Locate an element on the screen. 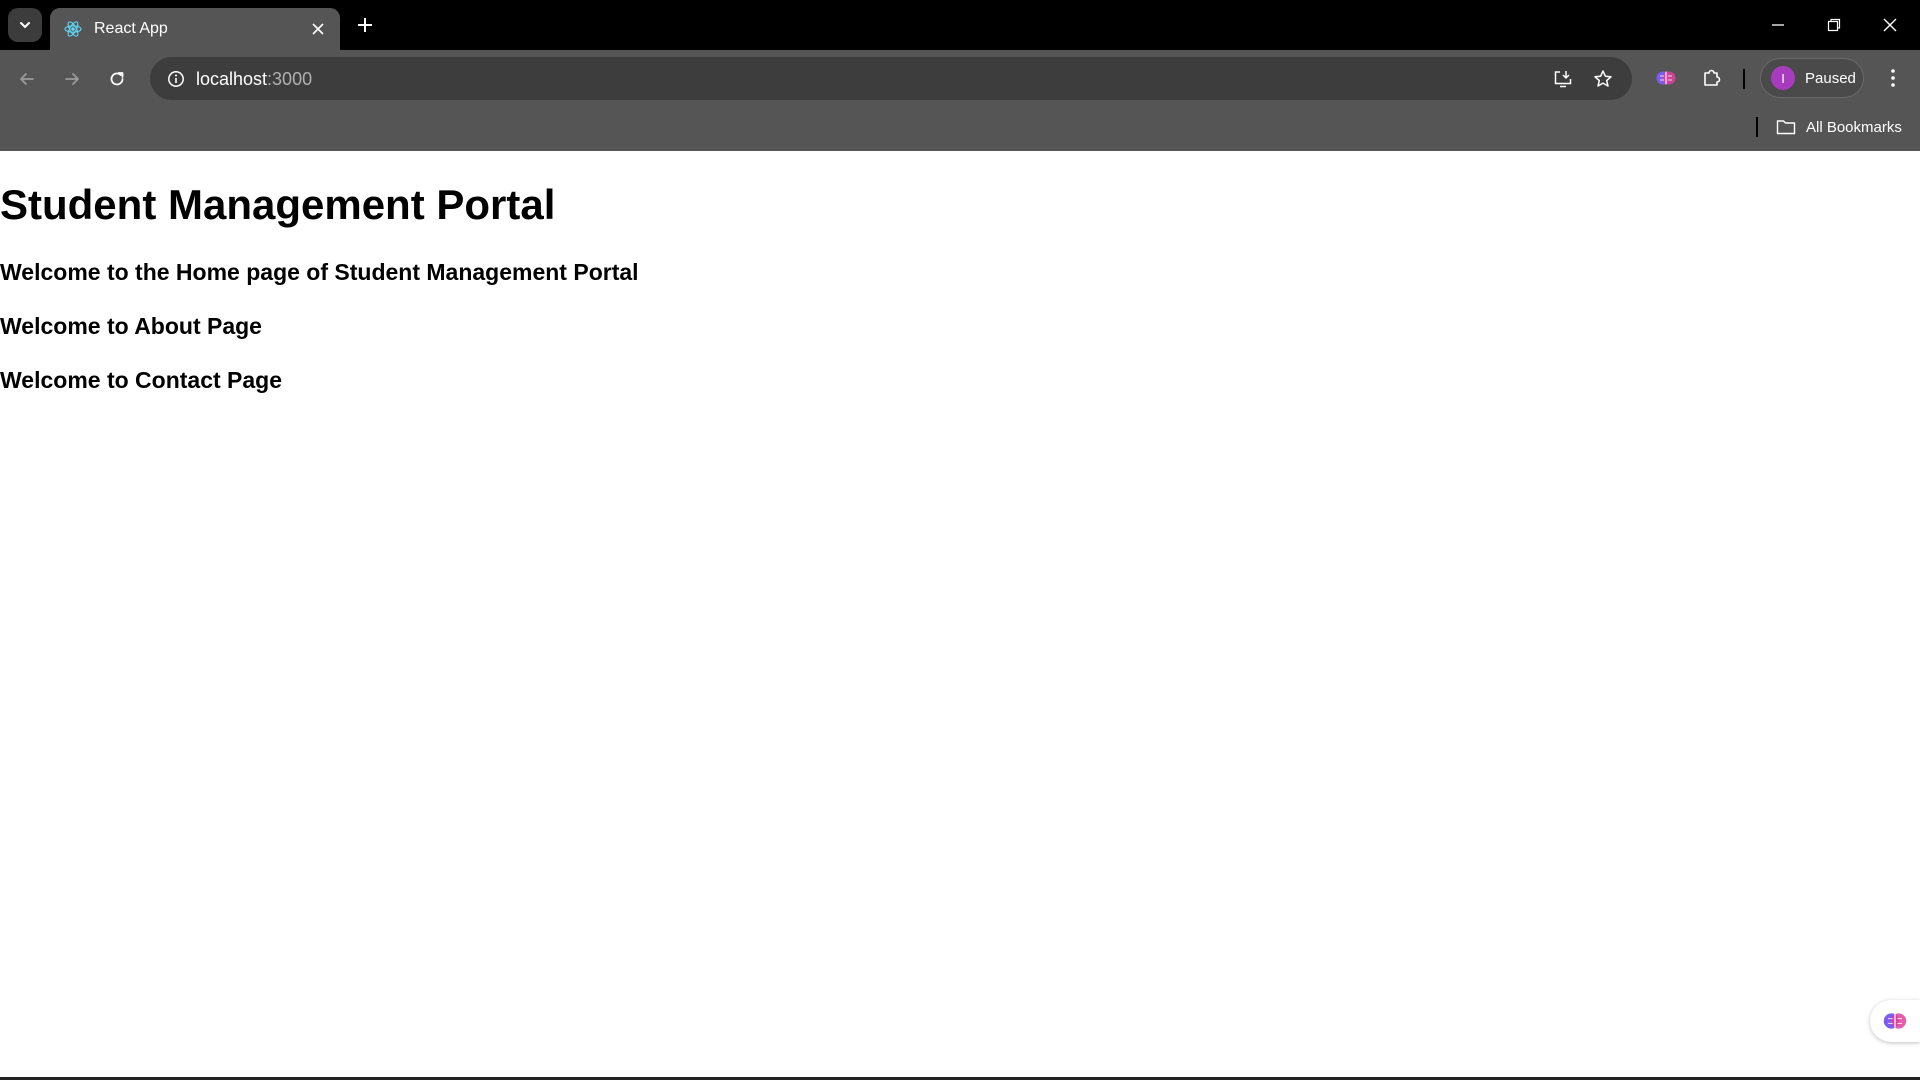  tab-strip: React App is located at coordinates (960, 25).